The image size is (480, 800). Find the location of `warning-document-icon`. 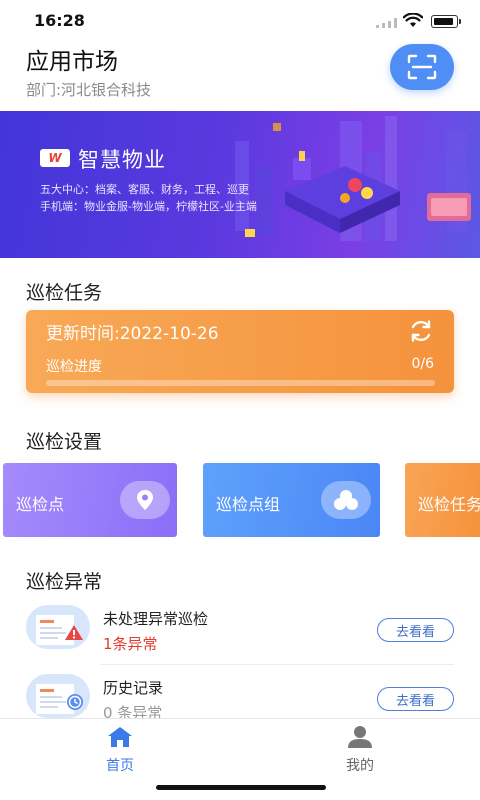

warning-document-icon is located at coordinates (58, 627).